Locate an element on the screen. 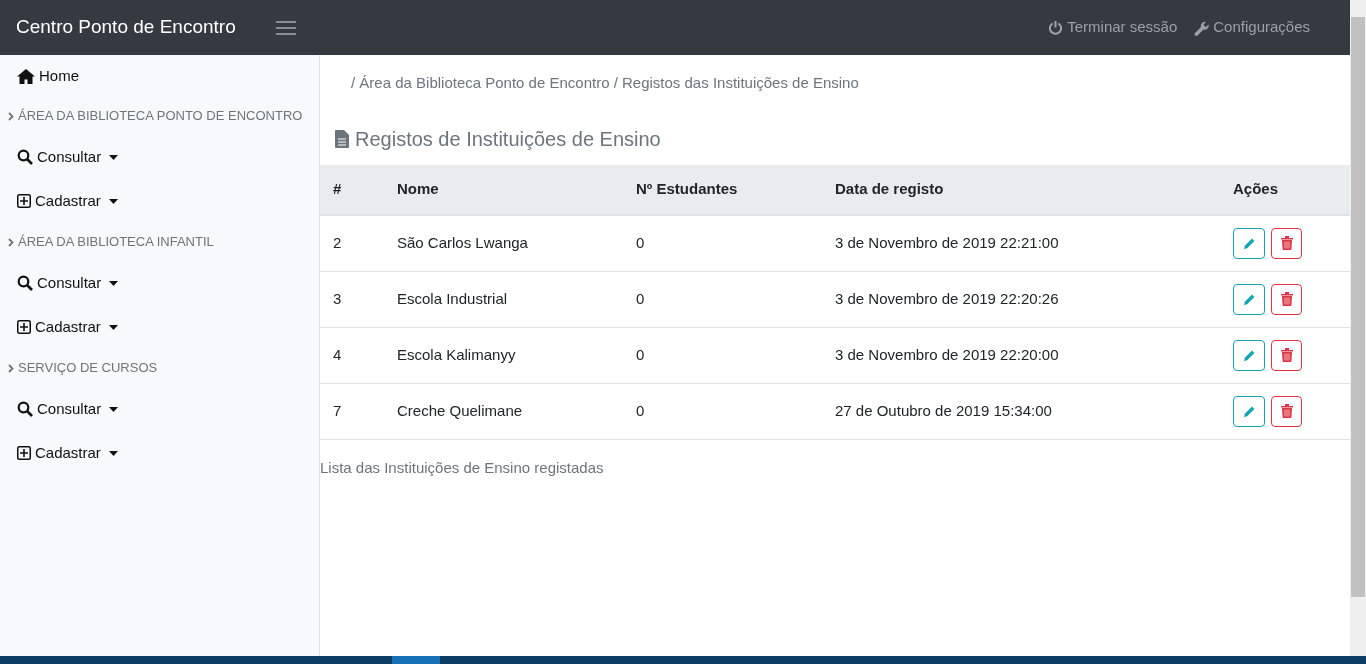  table-cell: 2 is located at coordinates (352, 243).